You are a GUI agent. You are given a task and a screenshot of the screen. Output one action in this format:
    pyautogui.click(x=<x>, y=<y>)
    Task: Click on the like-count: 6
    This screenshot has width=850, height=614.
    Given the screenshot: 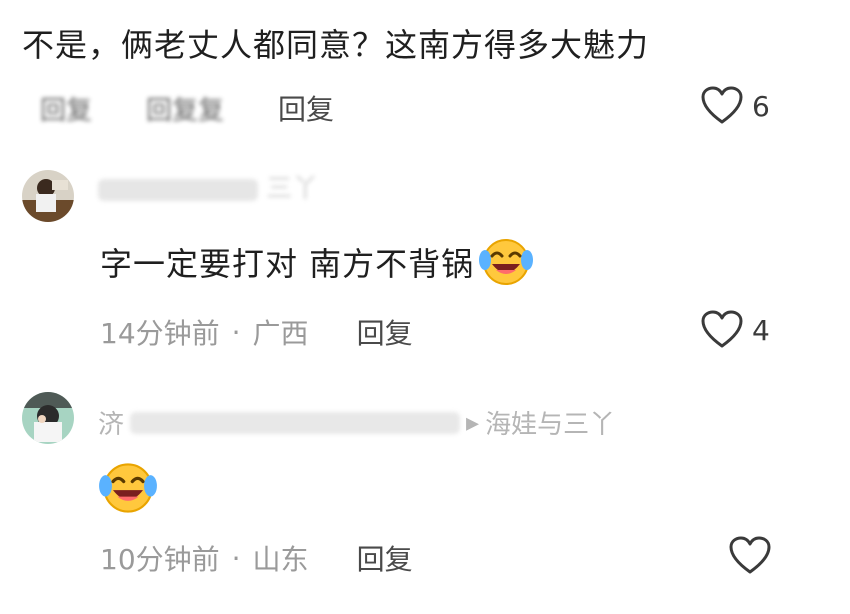 What is the action you would take?
    pyautogui.click(x=761, y=106)
    